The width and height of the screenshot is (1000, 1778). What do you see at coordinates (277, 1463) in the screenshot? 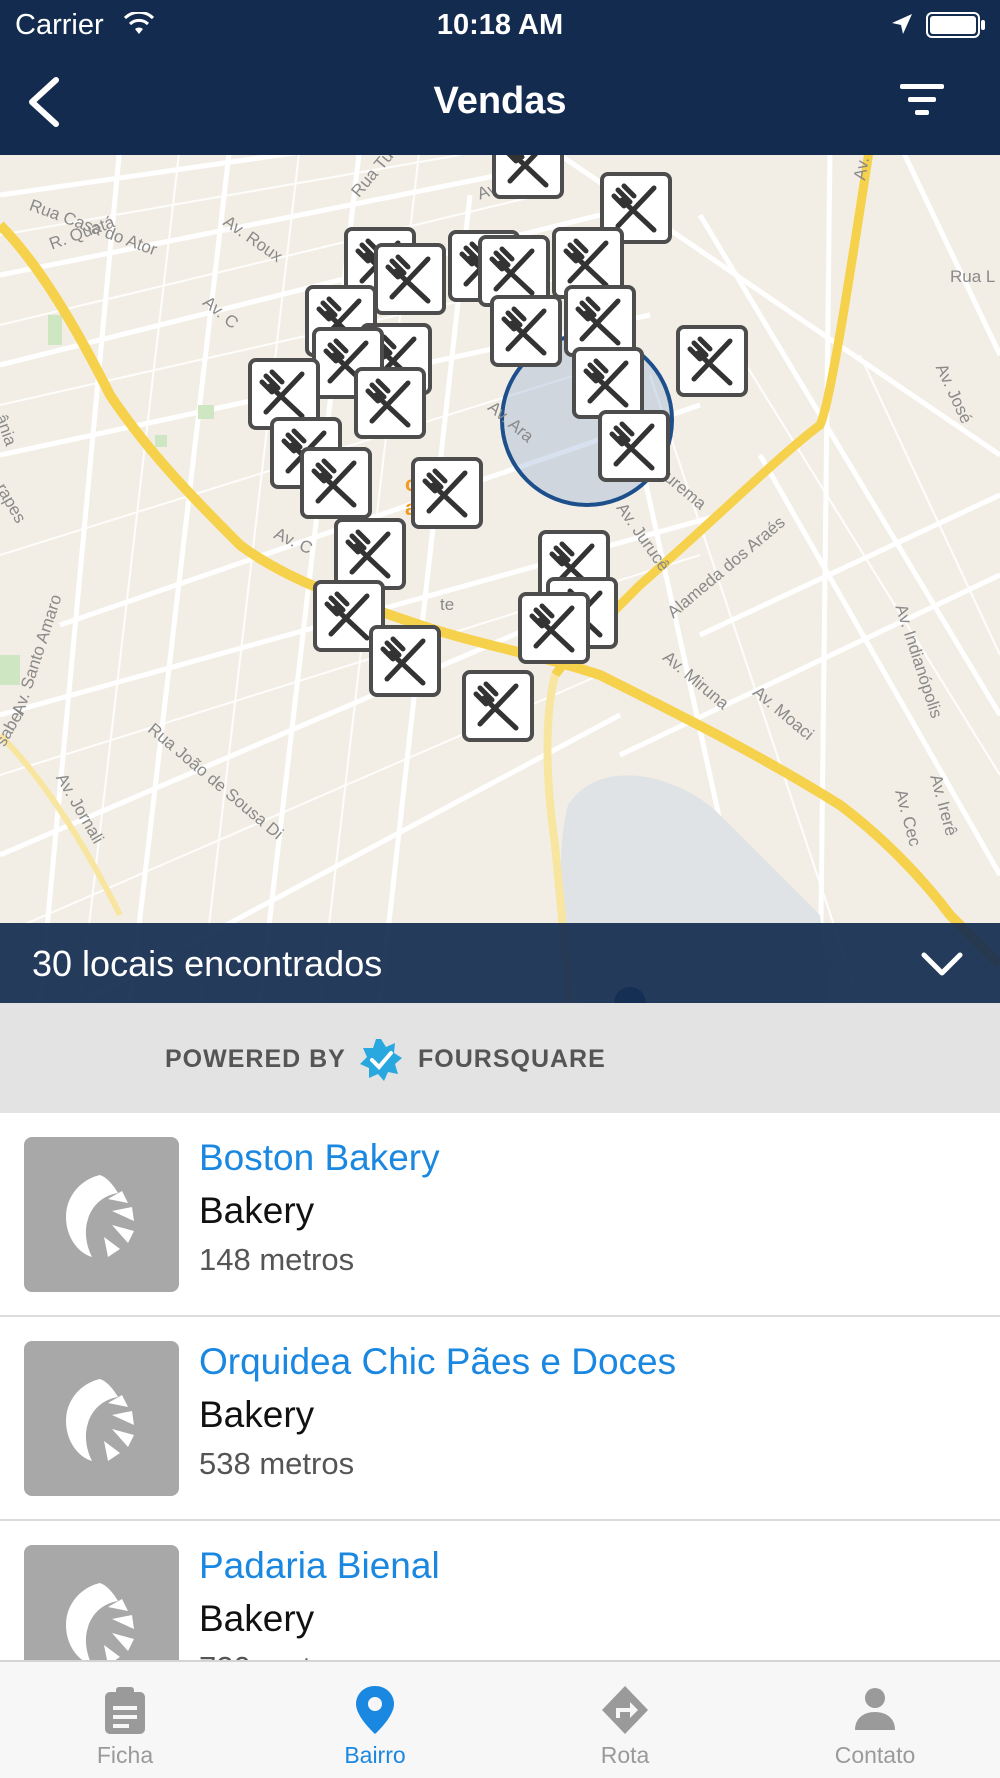
I see `place-distance: 538 metros` at bounding box center [277, 1463].